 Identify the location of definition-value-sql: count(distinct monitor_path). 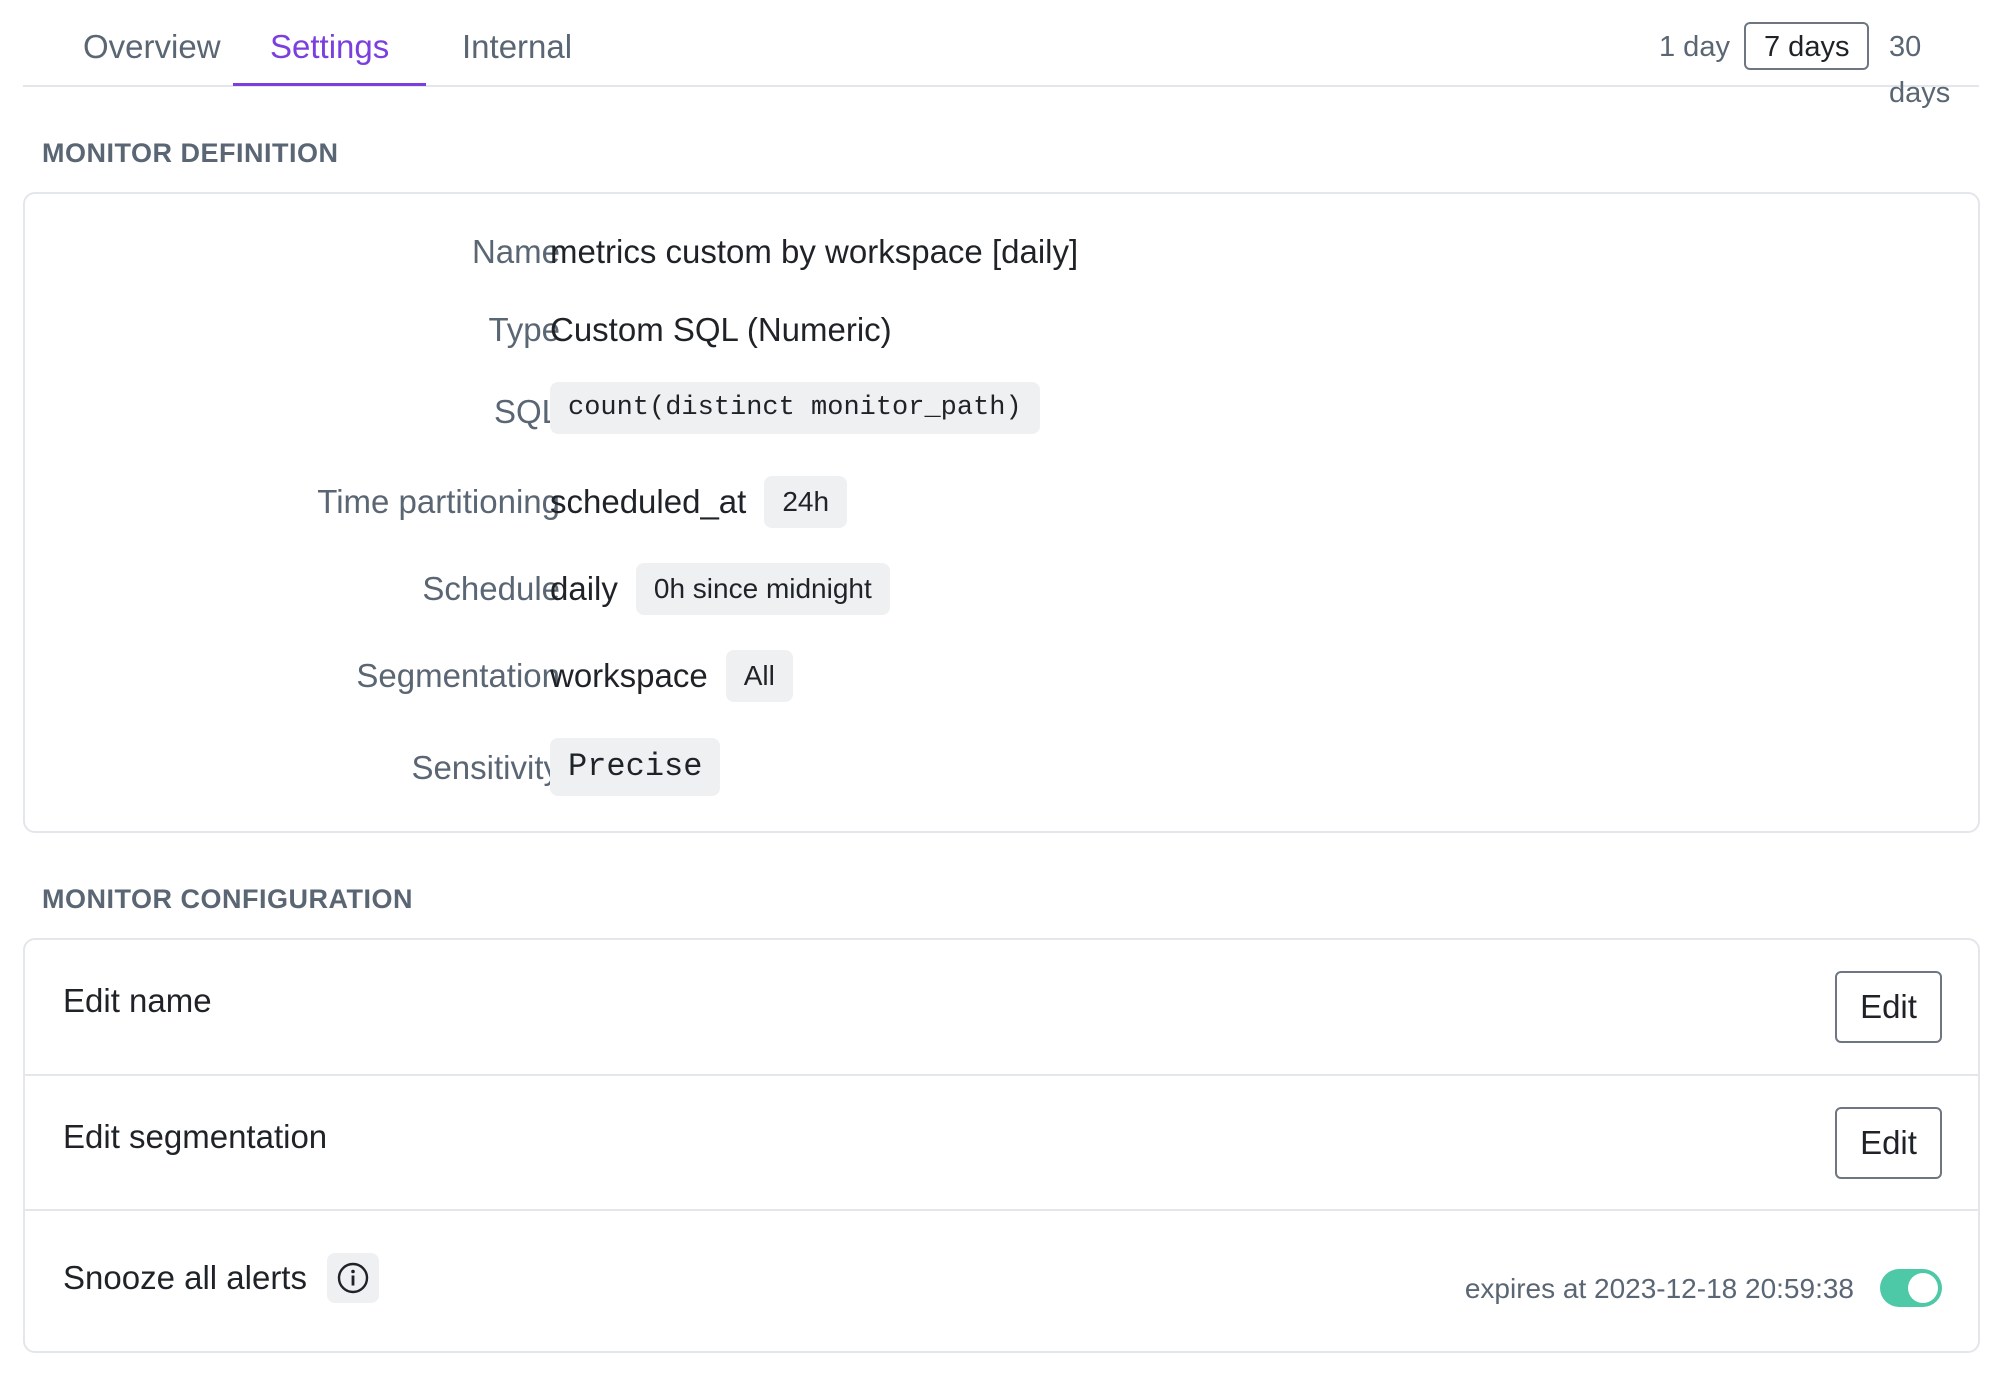
(795, 408).